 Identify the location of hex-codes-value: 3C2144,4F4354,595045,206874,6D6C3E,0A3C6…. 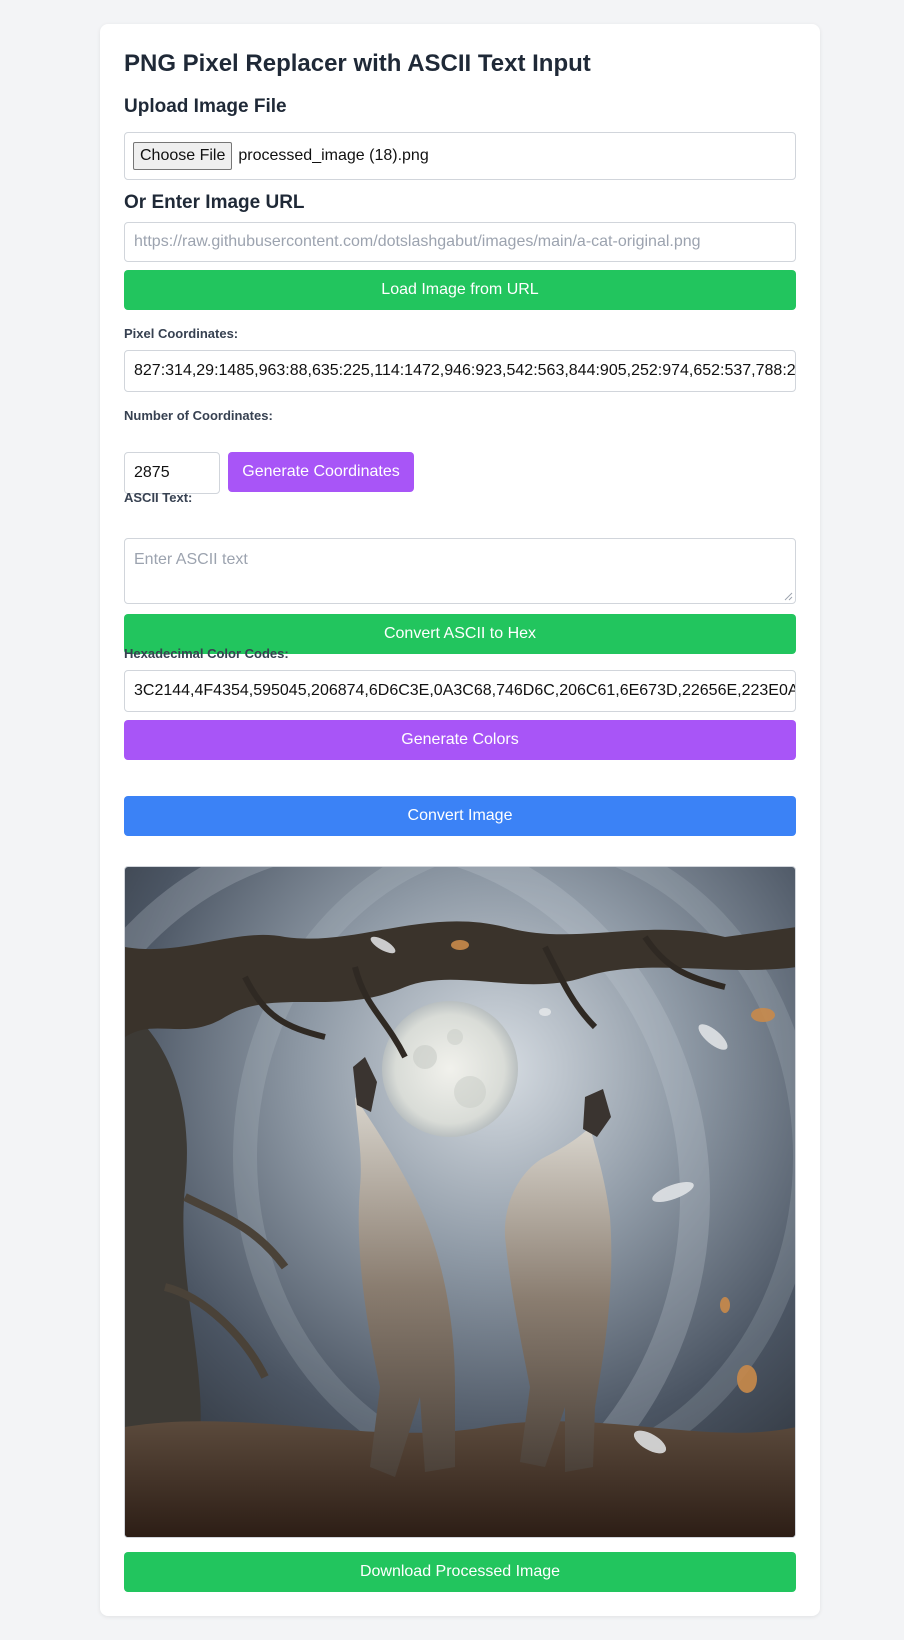
(465, 690).